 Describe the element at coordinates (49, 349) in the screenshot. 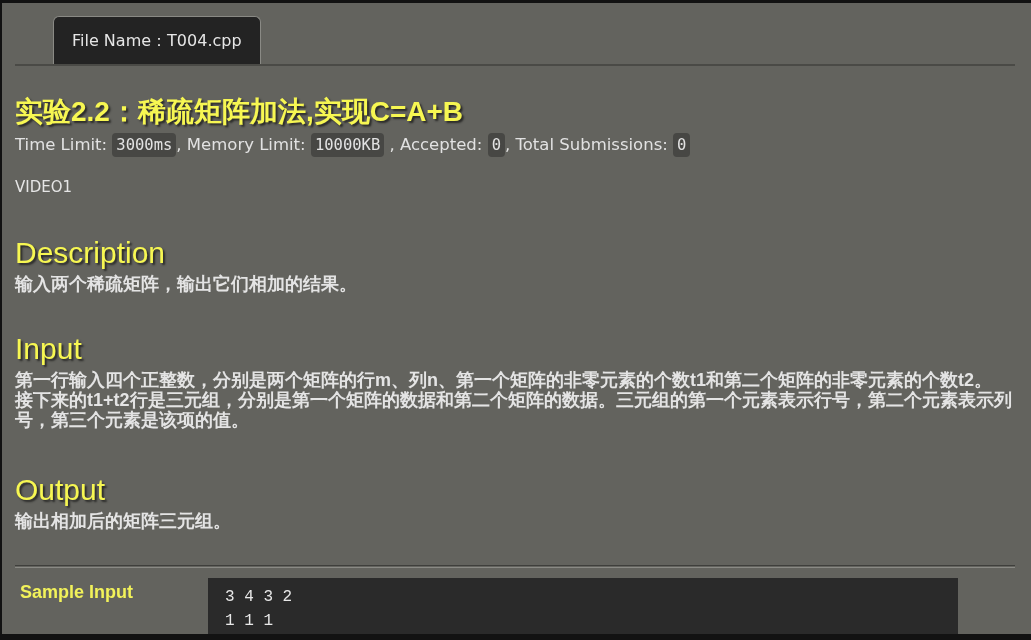

I see `section-heading: Input` at that location.